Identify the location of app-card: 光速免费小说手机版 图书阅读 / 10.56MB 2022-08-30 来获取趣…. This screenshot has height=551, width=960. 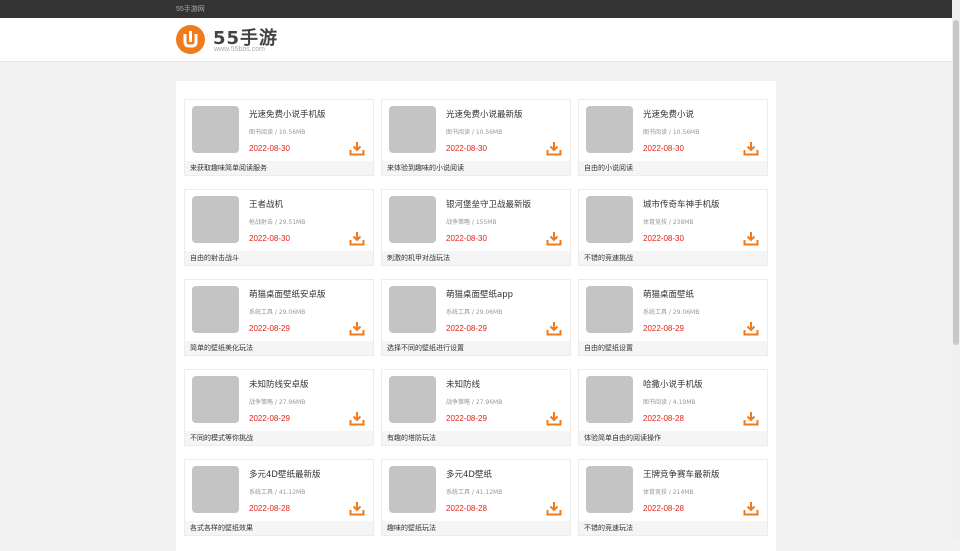
(279, 137).